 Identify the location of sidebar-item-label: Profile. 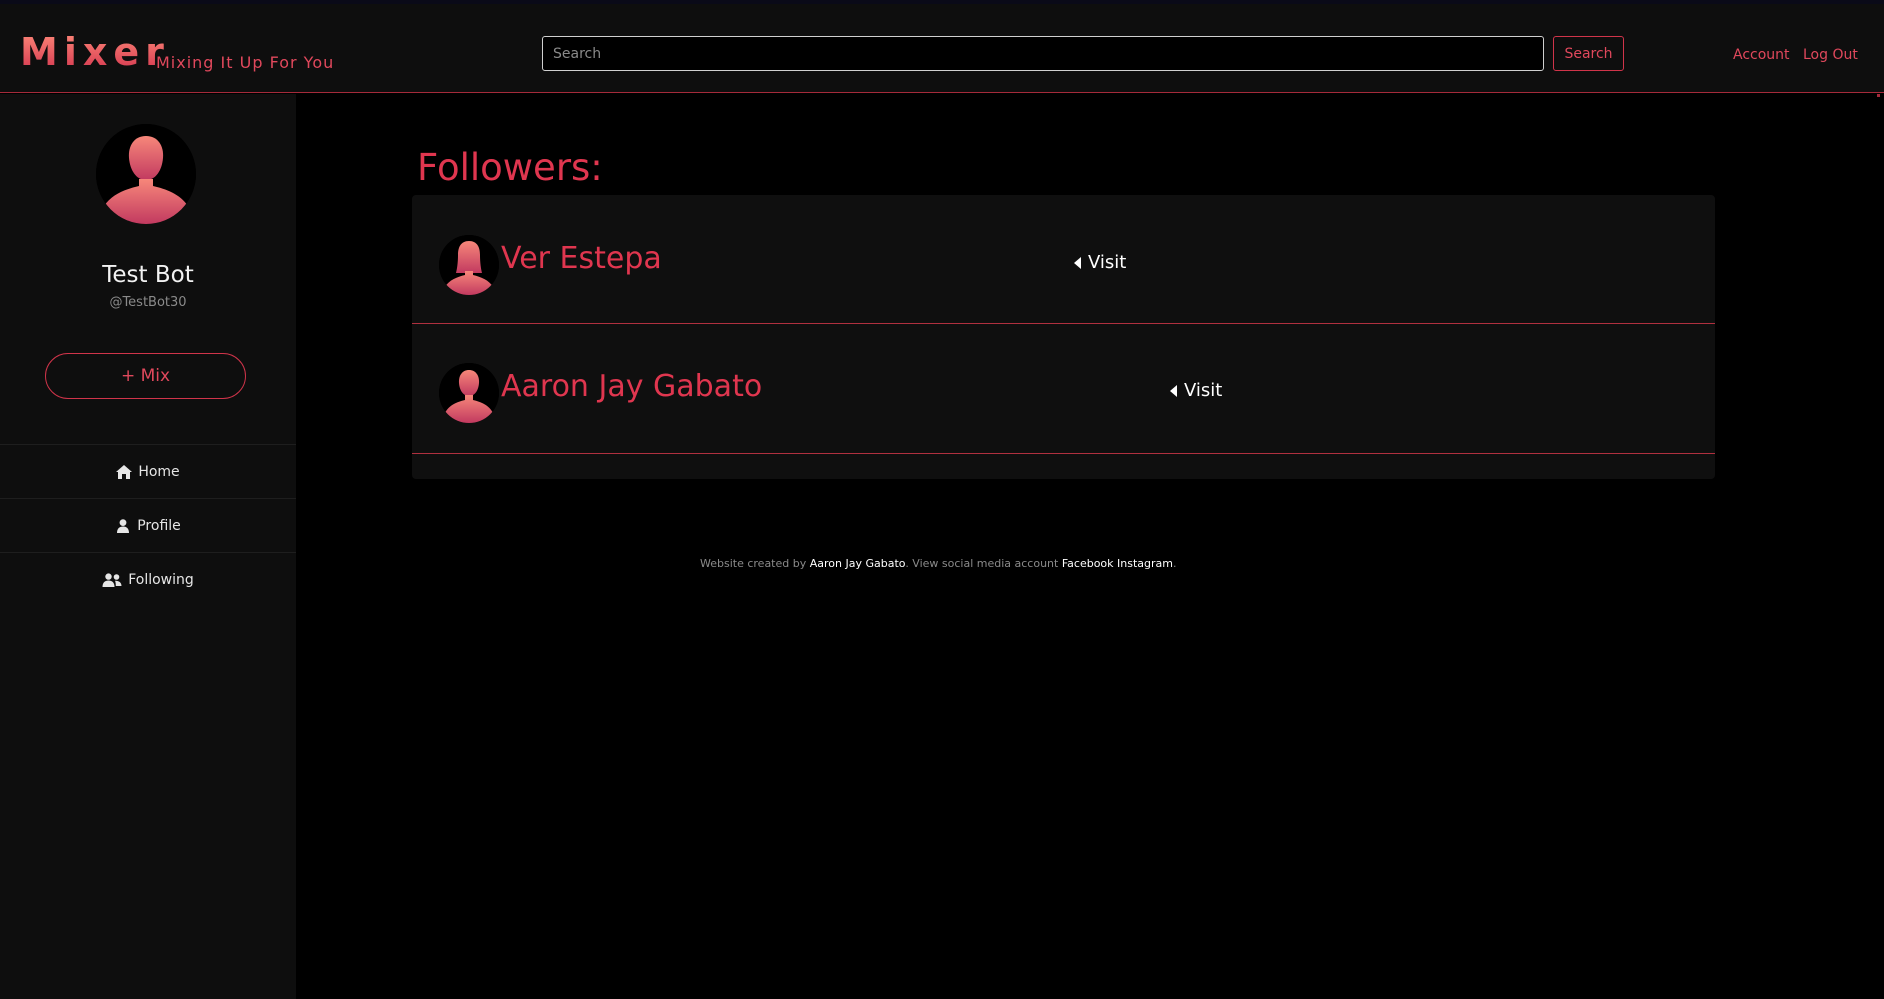
(159, 525).